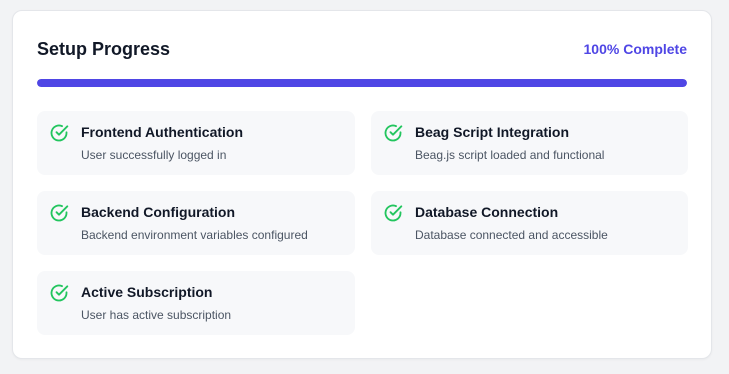 This screenshot has height=374, width=729. I want to click on completion-label: 100% Complete, so click(635, 49).